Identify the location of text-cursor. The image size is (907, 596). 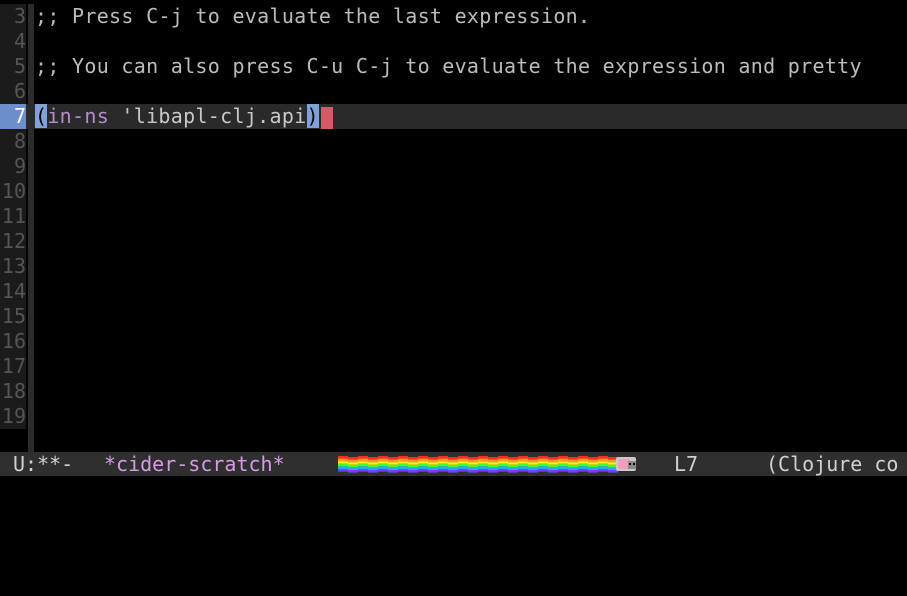
(326, 117).